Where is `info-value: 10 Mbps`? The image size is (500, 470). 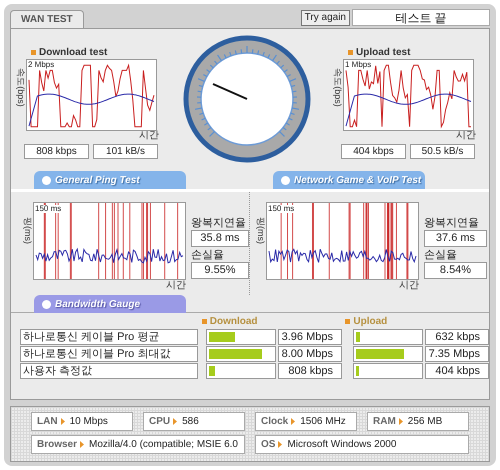 info-value: 10 Mbps is located at coordinates (88, 422).